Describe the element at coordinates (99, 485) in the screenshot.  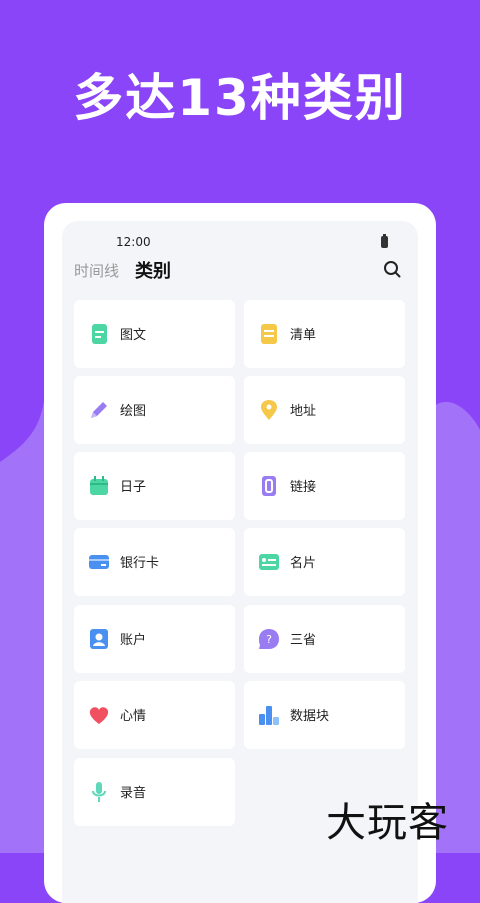
I see `calendar-icon` at that location.